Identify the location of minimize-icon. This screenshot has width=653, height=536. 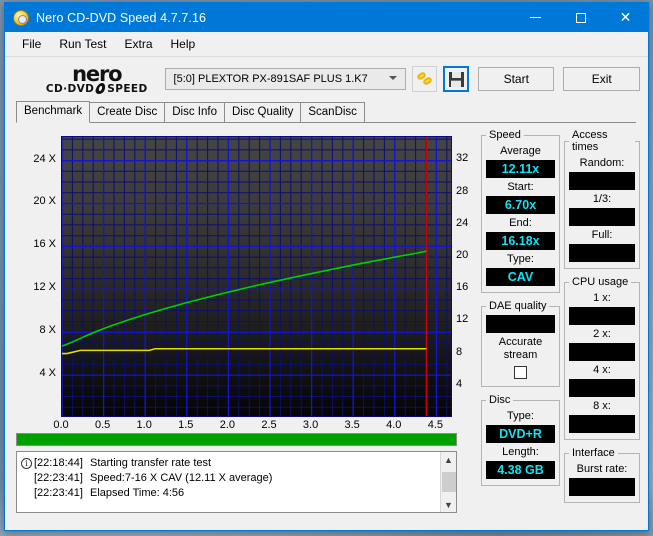
(535, 17).